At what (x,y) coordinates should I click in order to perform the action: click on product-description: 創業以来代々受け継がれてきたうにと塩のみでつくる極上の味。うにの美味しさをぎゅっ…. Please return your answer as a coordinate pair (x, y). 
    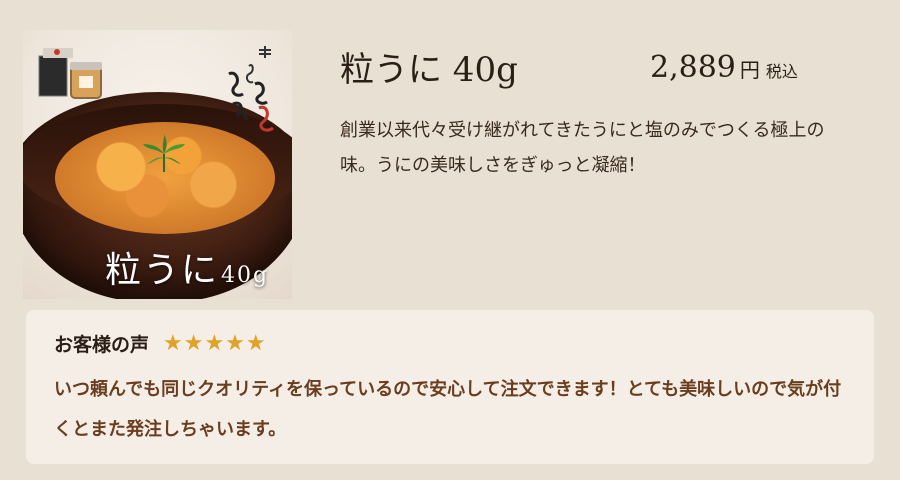
    Looking at the image, I should click on (582, 148).